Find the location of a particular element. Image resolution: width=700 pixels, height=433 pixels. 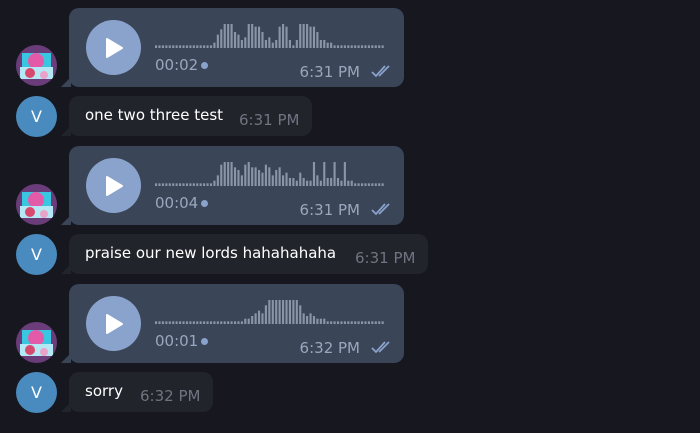

message-text: sorry is located at coordinates (104, 391).